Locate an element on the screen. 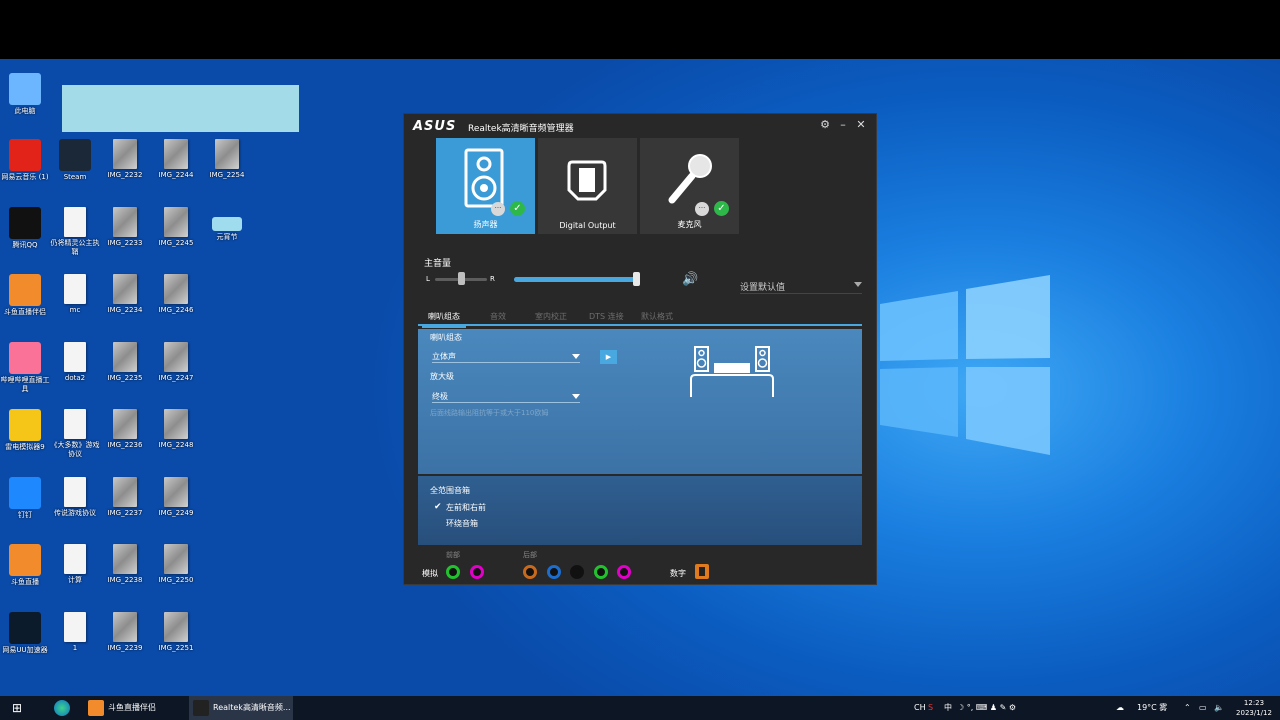 Image resolution: width=1280 pixels, height=720 pixels. device-speaker: ··· ✓ 扬声器 is located at coordinates (485, 186).